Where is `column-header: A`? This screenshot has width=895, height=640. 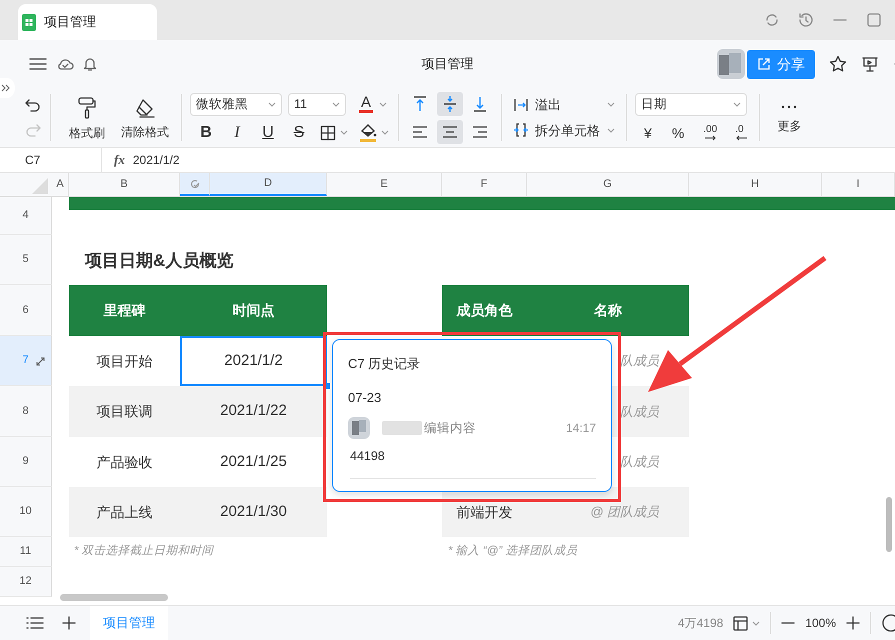
column-header: A is located at coordinates (60, 184).